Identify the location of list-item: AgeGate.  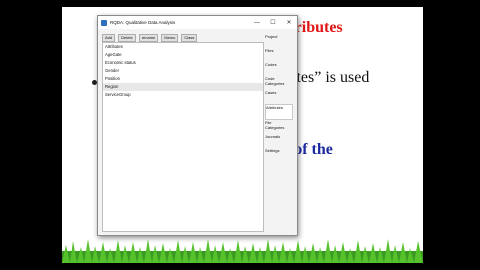
(183, 55).